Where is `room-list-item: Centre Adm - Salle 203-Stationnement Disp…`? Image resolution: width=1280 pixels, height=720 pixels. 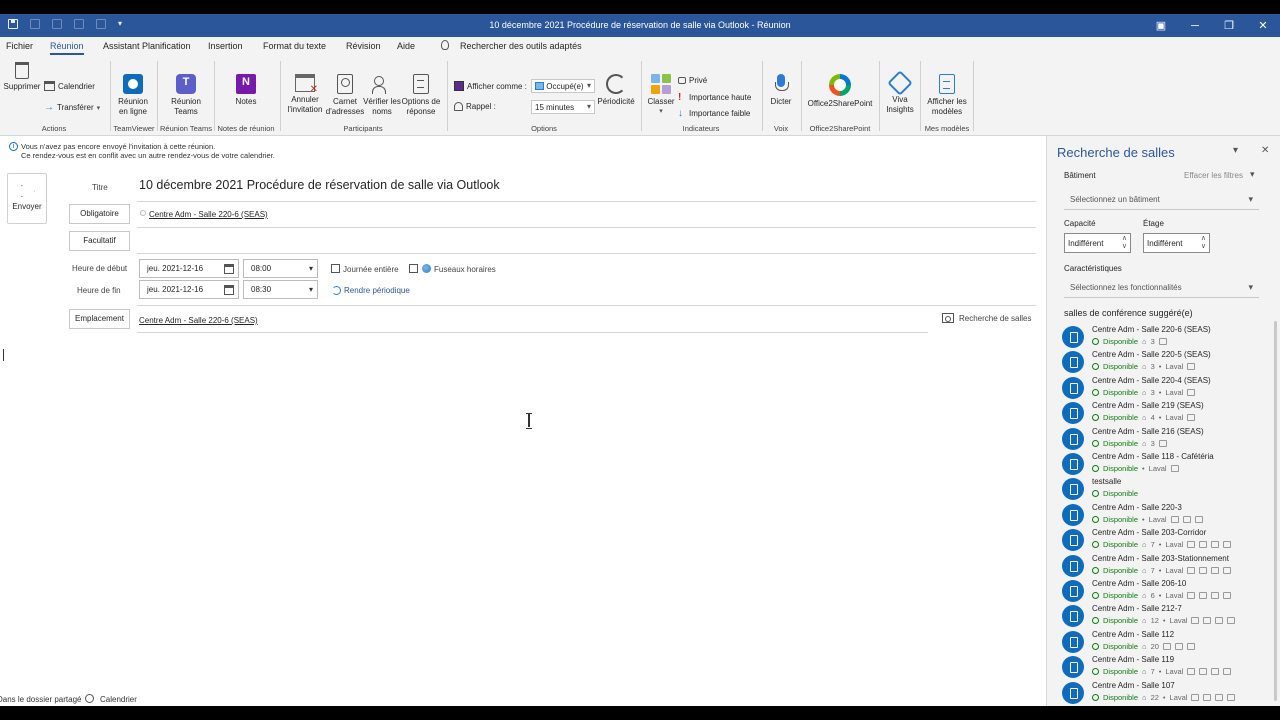 room-list-item: Centre Adm - Salle 203-Stationnement Disp… is located at coordinates (1162, 563).